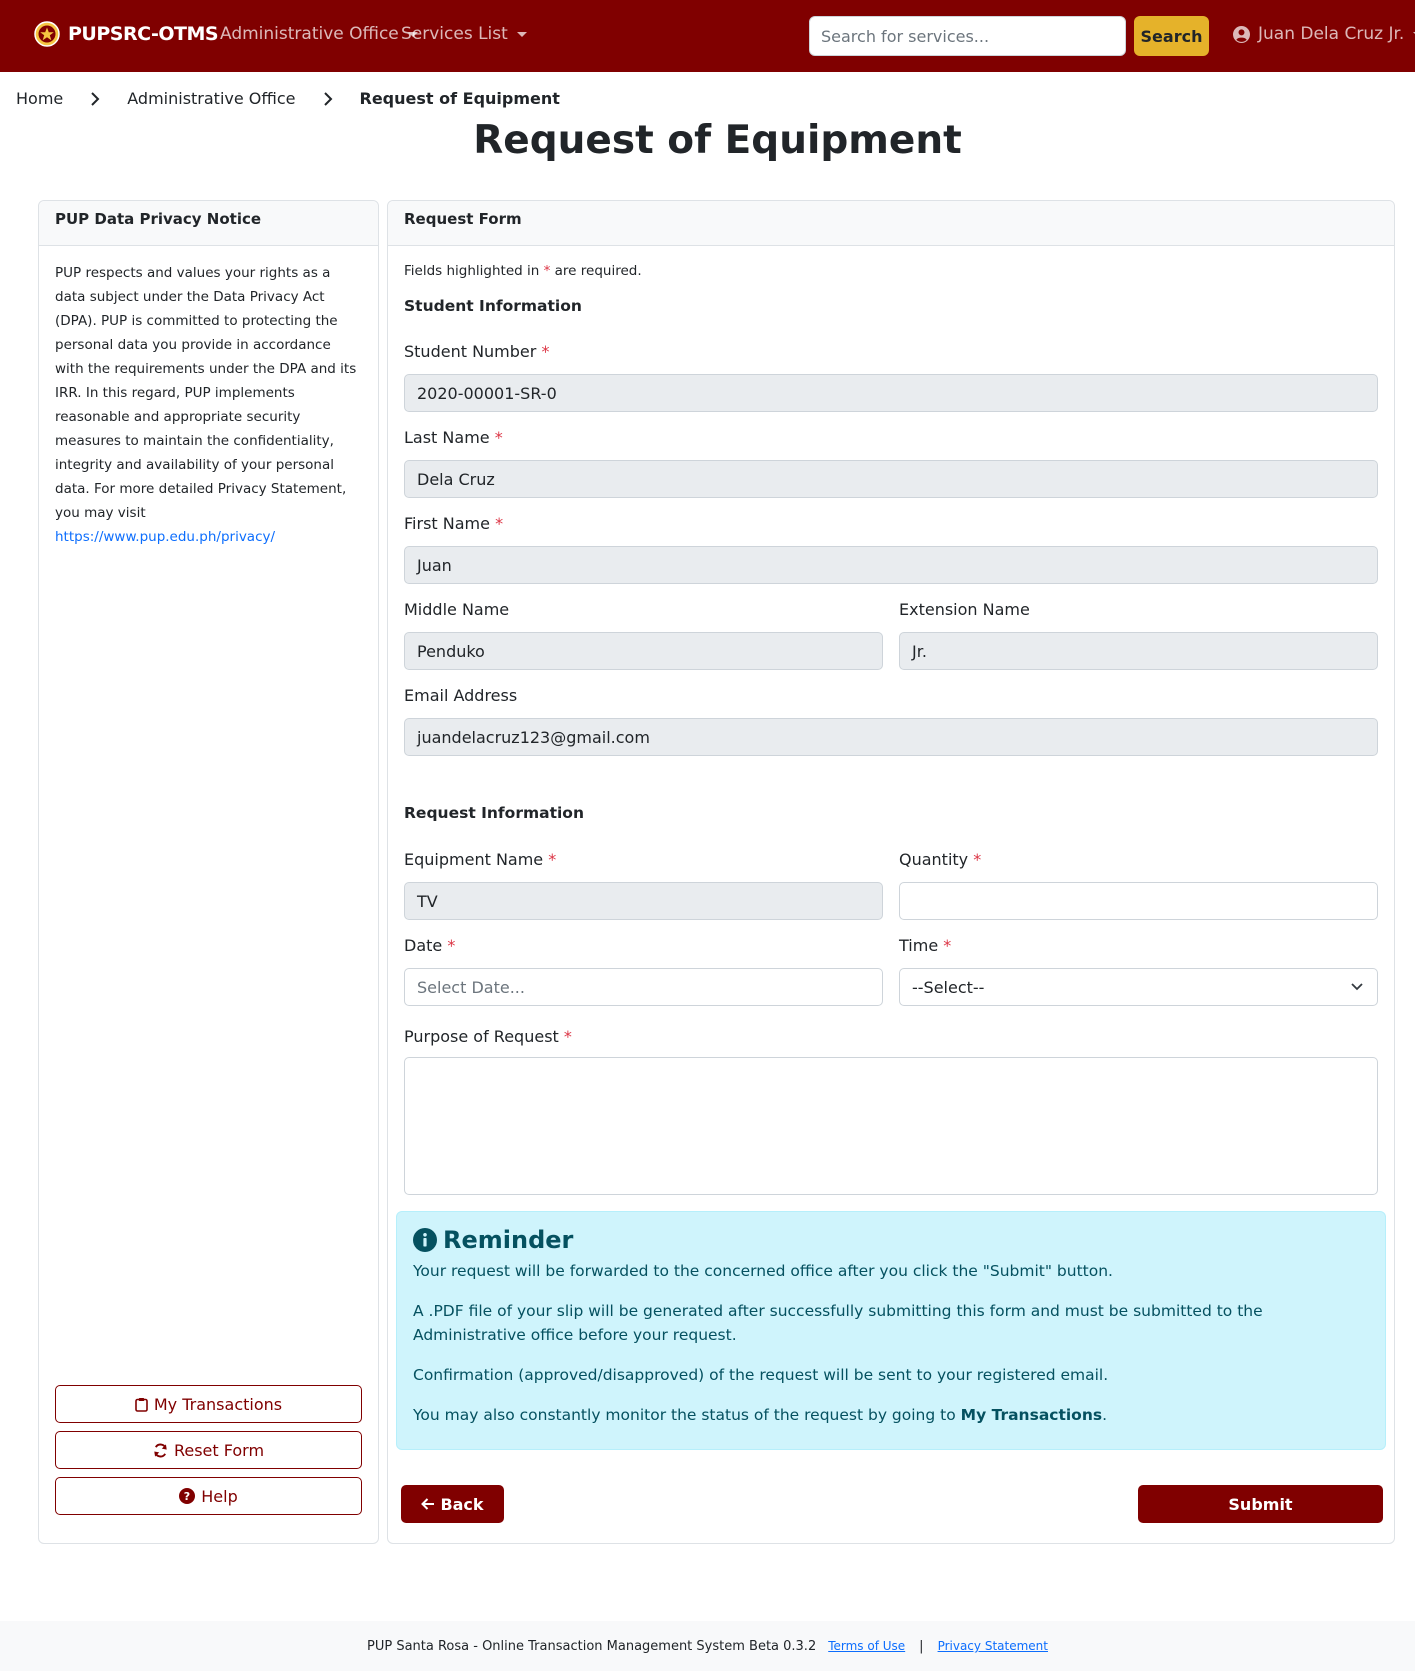  What do you see at coordinates (919, 945) in the screenshot?
I see `time-label-text: Time` at bounding box center [919, 945].